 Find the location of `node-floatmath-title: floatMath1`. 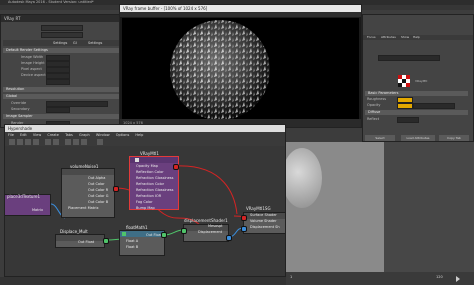

node-floatmath-title: floatMath1 is located at coordinates (137, 227).